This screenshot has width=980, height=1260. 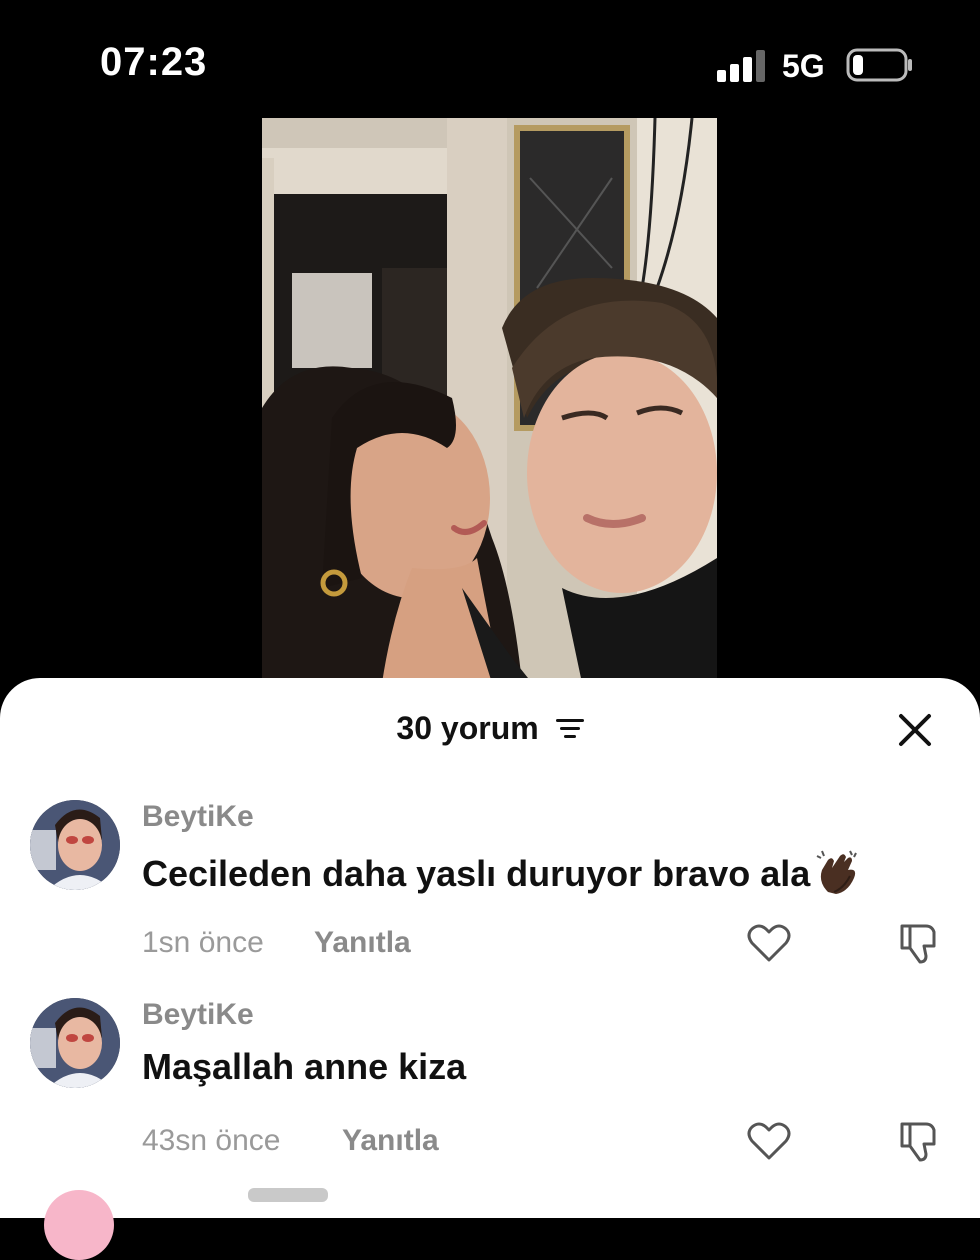 I want to click on comments-header: 30 yorum, so click(x=490, y=728).